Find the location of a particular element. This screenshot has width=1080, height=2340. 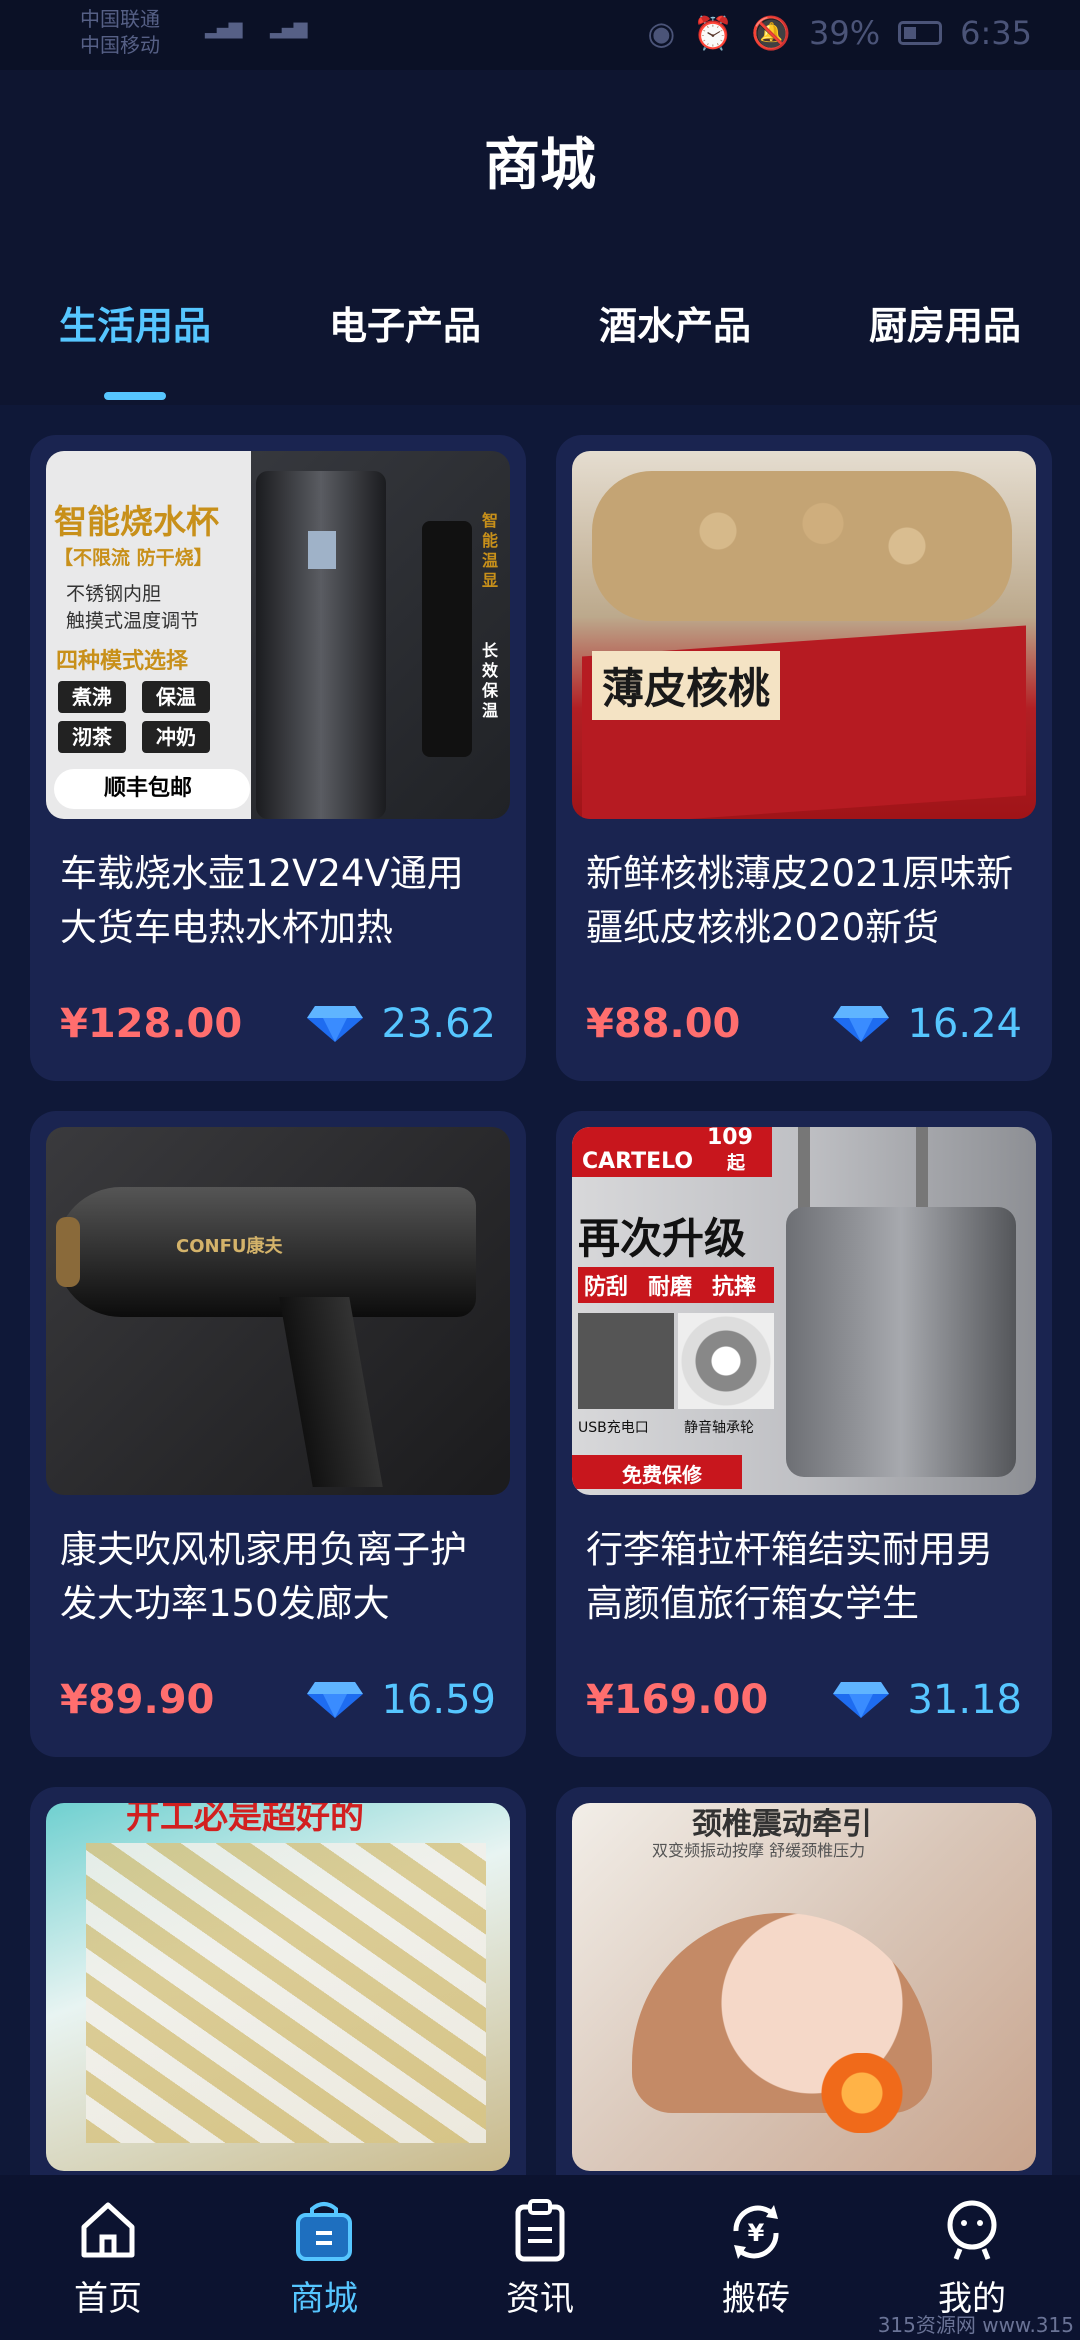

image-caption: 双变频振动按摩 舒缓颈椎压力 is located at coordinates (759, 1850).